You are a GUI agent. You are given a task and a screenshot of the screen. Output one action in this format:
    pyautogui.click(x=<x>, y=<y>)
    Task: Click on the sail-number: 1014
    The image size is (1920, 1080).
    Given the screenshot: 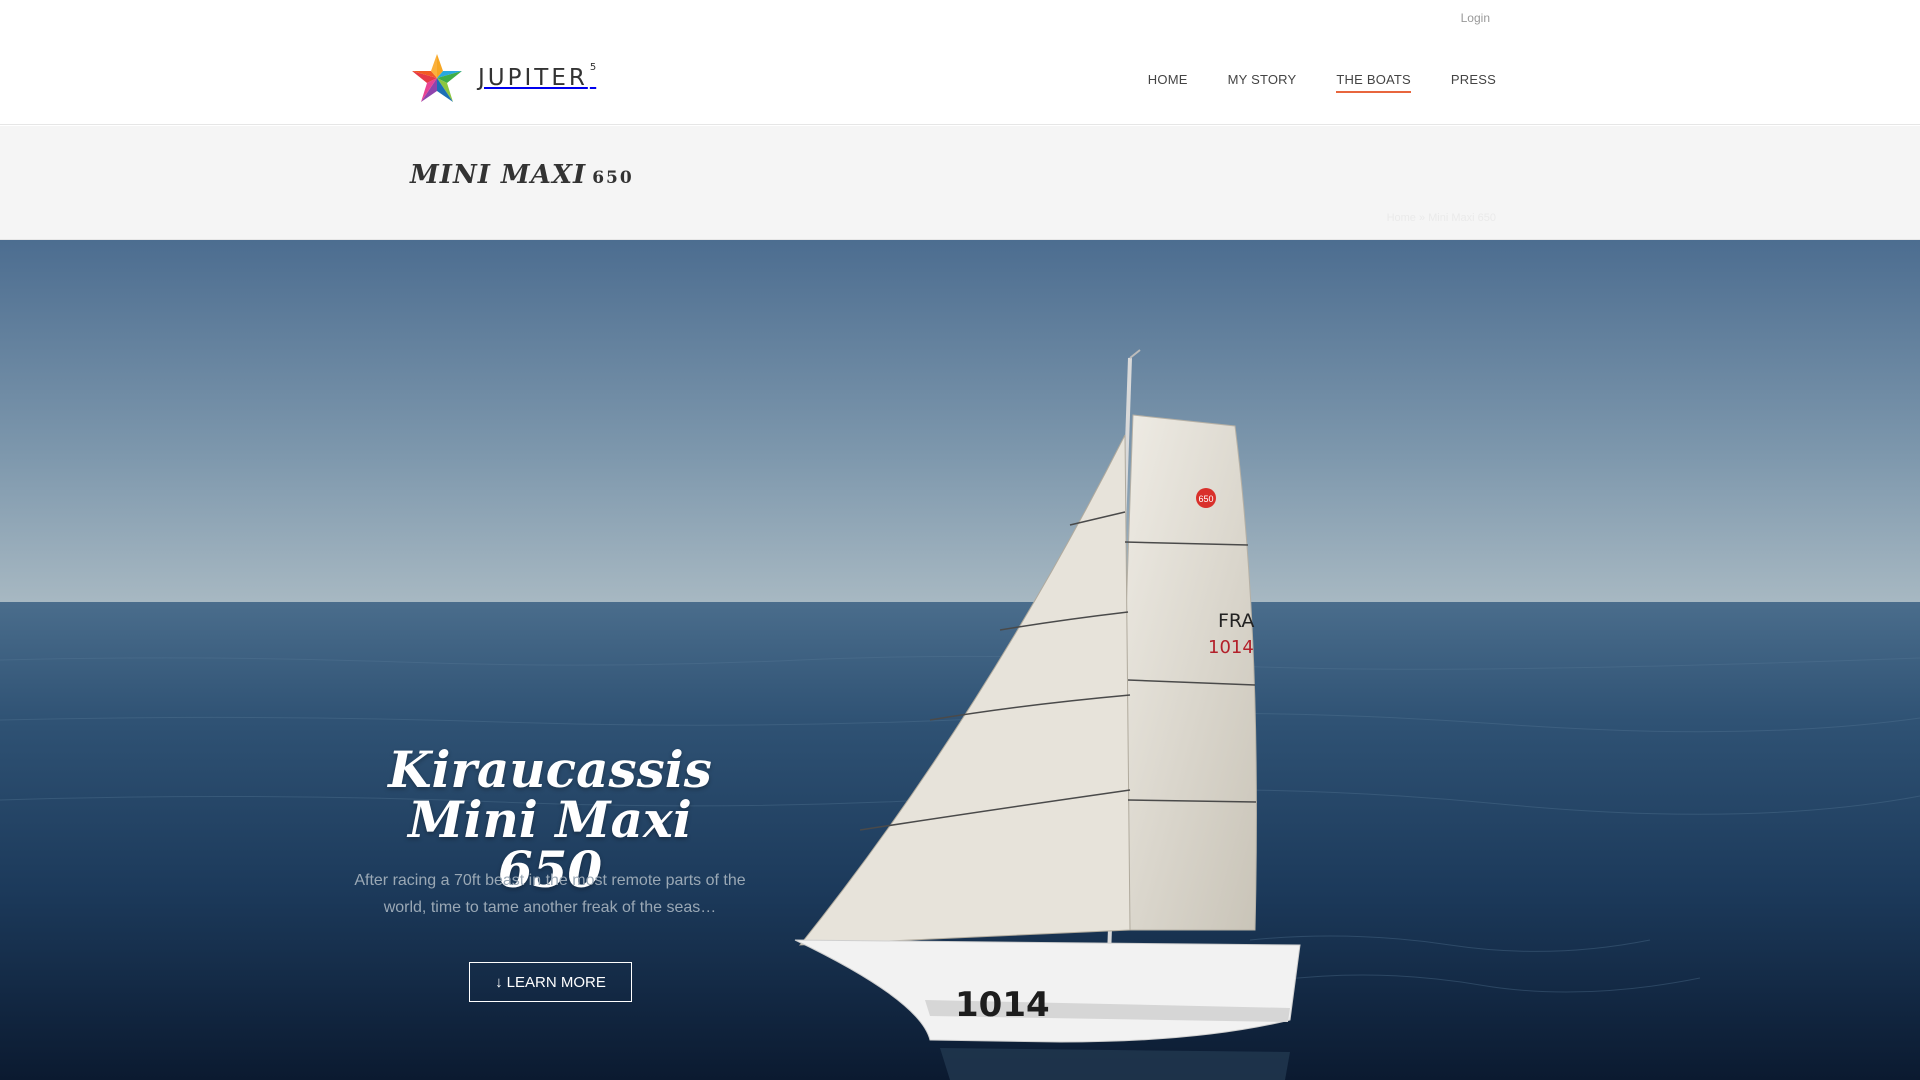 What is the action you would take?
    pyautogui.click(x=1231, y=647)
    